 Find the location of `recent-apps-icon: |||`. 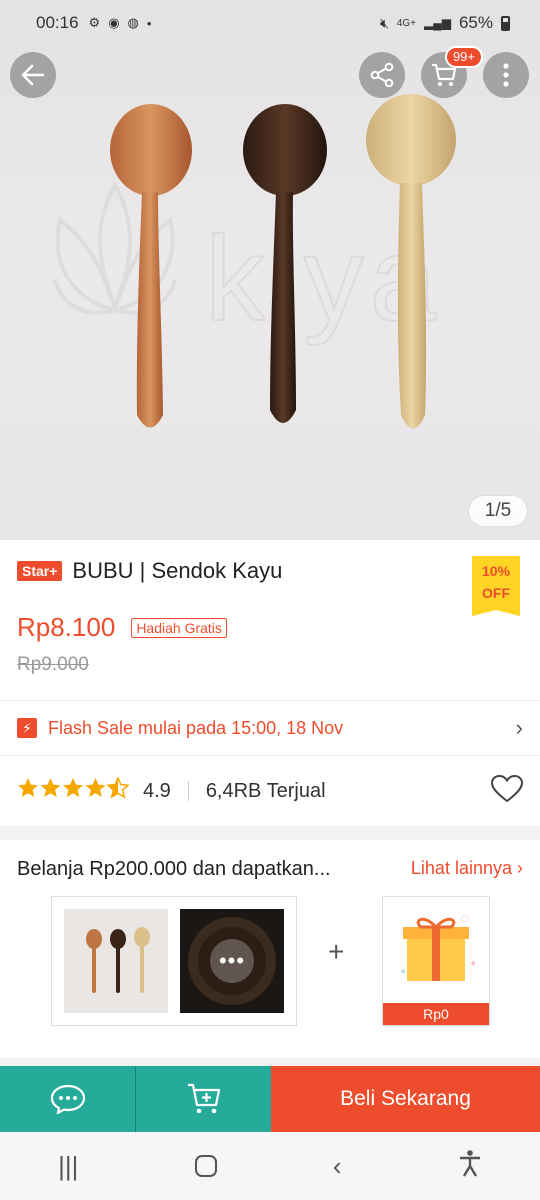

recent-apps-icon: ||| is located at coordinates (68, 1166).